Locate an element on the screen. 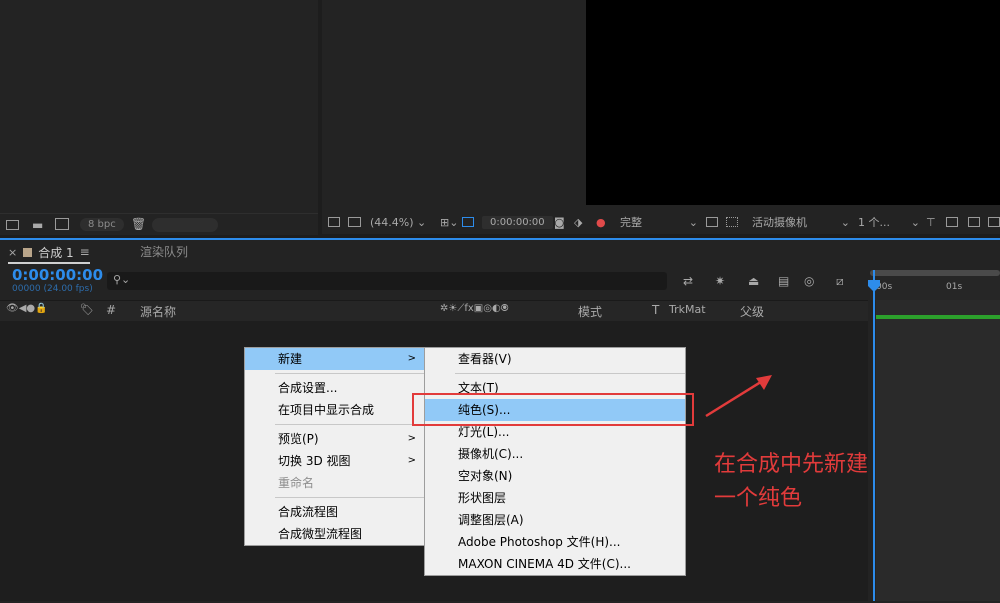 The image size is (1000, 603). layer-switches-icon: ✲☀⟋fx▣◎◐⦿ is located at coordinates (474, 308).